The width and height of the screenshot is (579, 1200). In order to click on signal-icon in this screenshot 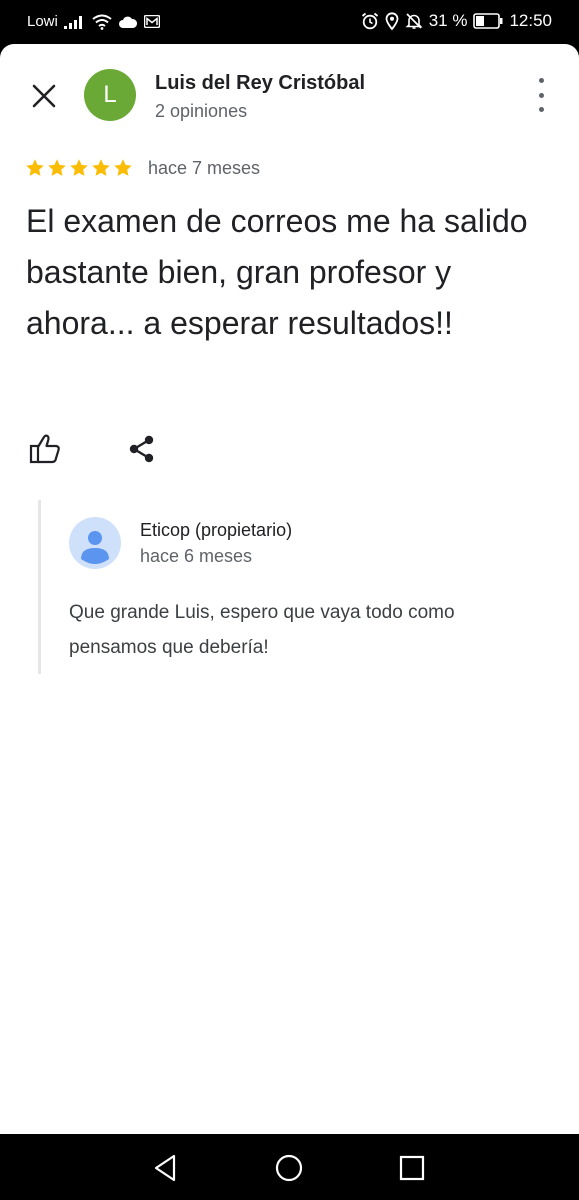, I will do `click(74, 22)`.